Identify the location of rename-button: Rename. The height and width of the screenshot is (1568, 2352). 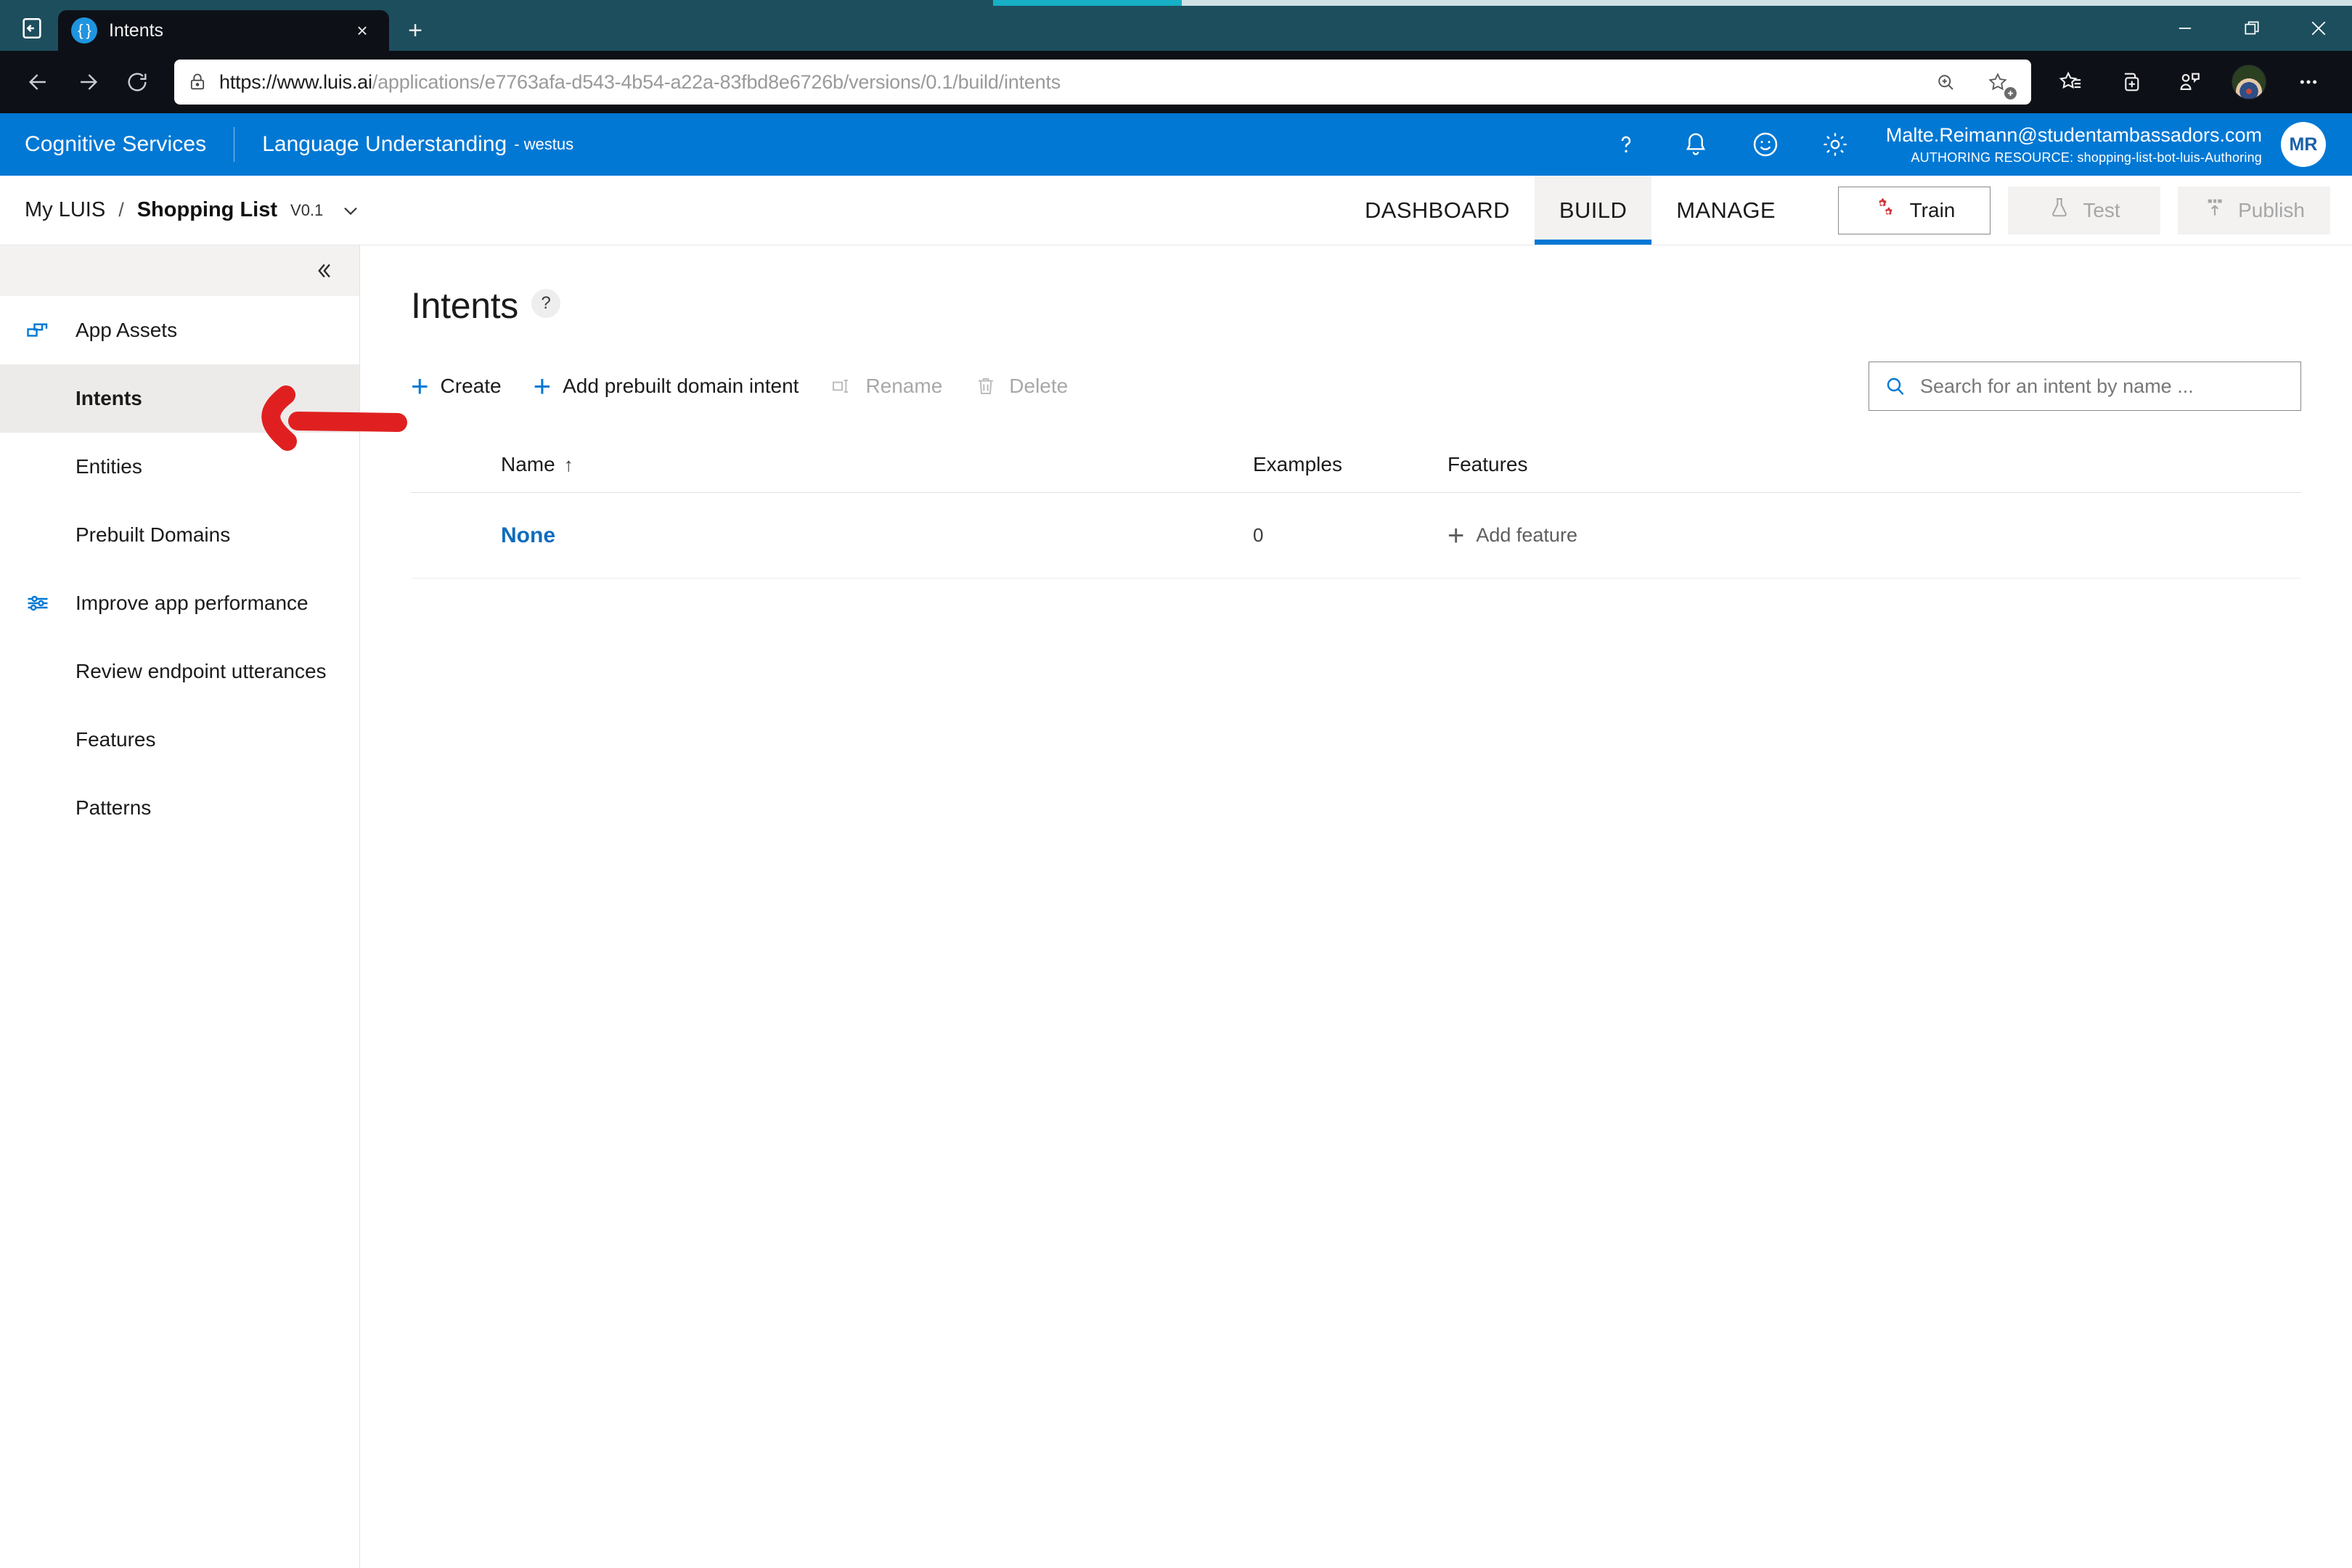
(886, 387).